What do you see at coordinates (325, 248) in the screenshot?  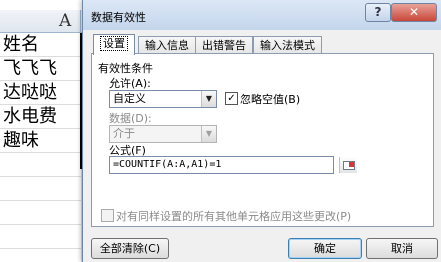 I see `ok-button: 确定` at bounding box center [325, 248].